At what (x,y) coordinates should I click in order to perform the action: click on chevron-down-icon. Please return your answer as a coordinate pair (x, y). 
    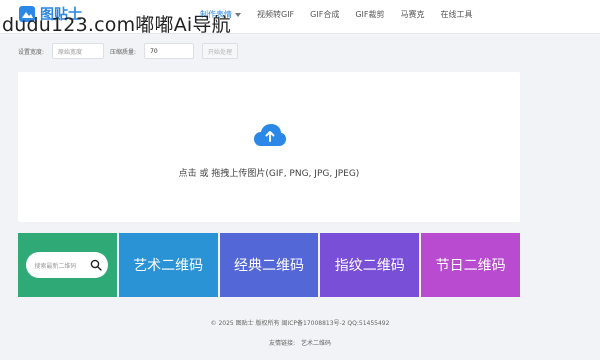
    Looking at the image, I should click on (238, 14).